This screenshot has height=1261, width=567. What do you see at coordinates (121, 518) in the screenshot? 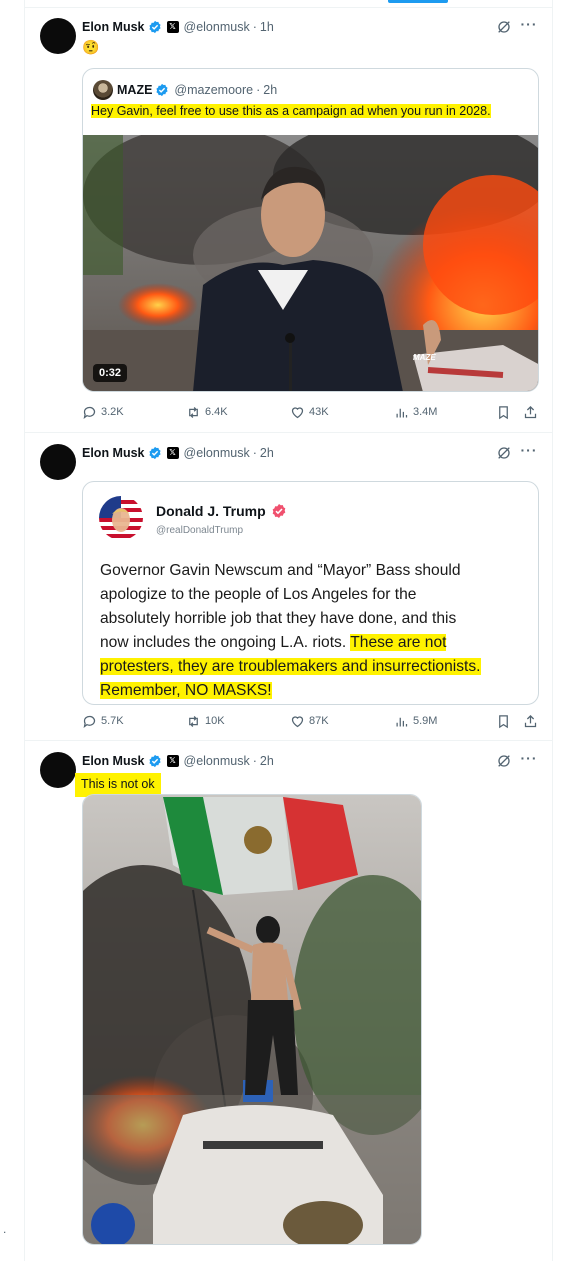
I see `trump-avatar` at bounding box center [121, 518].